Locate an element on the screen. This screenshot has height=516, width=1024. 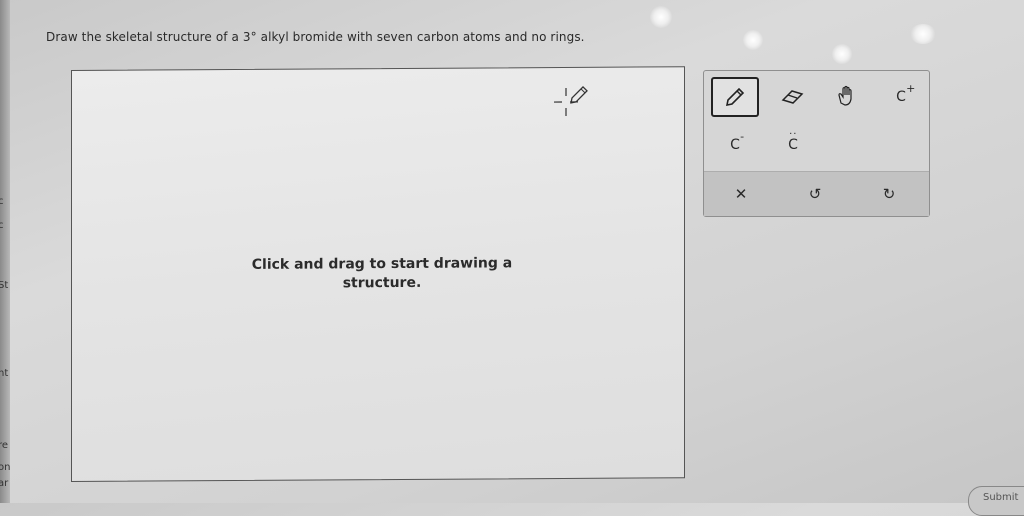
carbocation-symbol: C+ is located at coordinates (901, 97).